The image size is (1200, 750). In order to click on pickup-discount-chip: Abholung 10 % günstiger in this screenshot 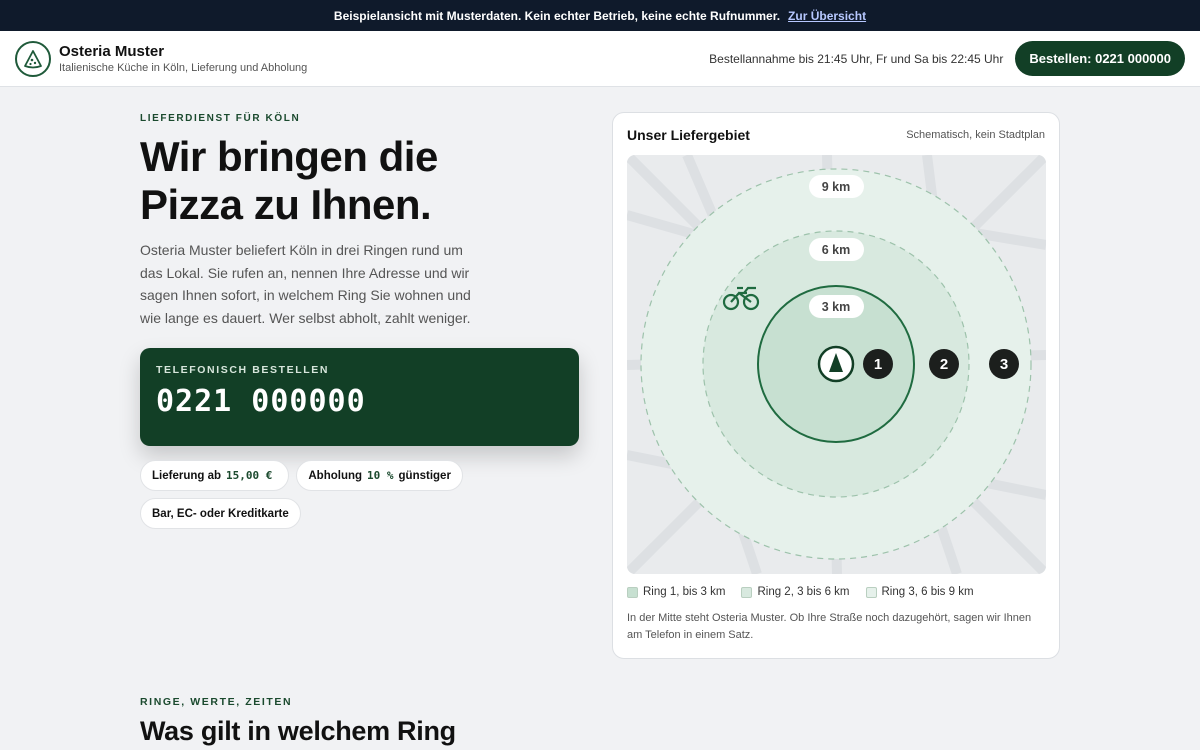, I will do `click(379, 475)`.